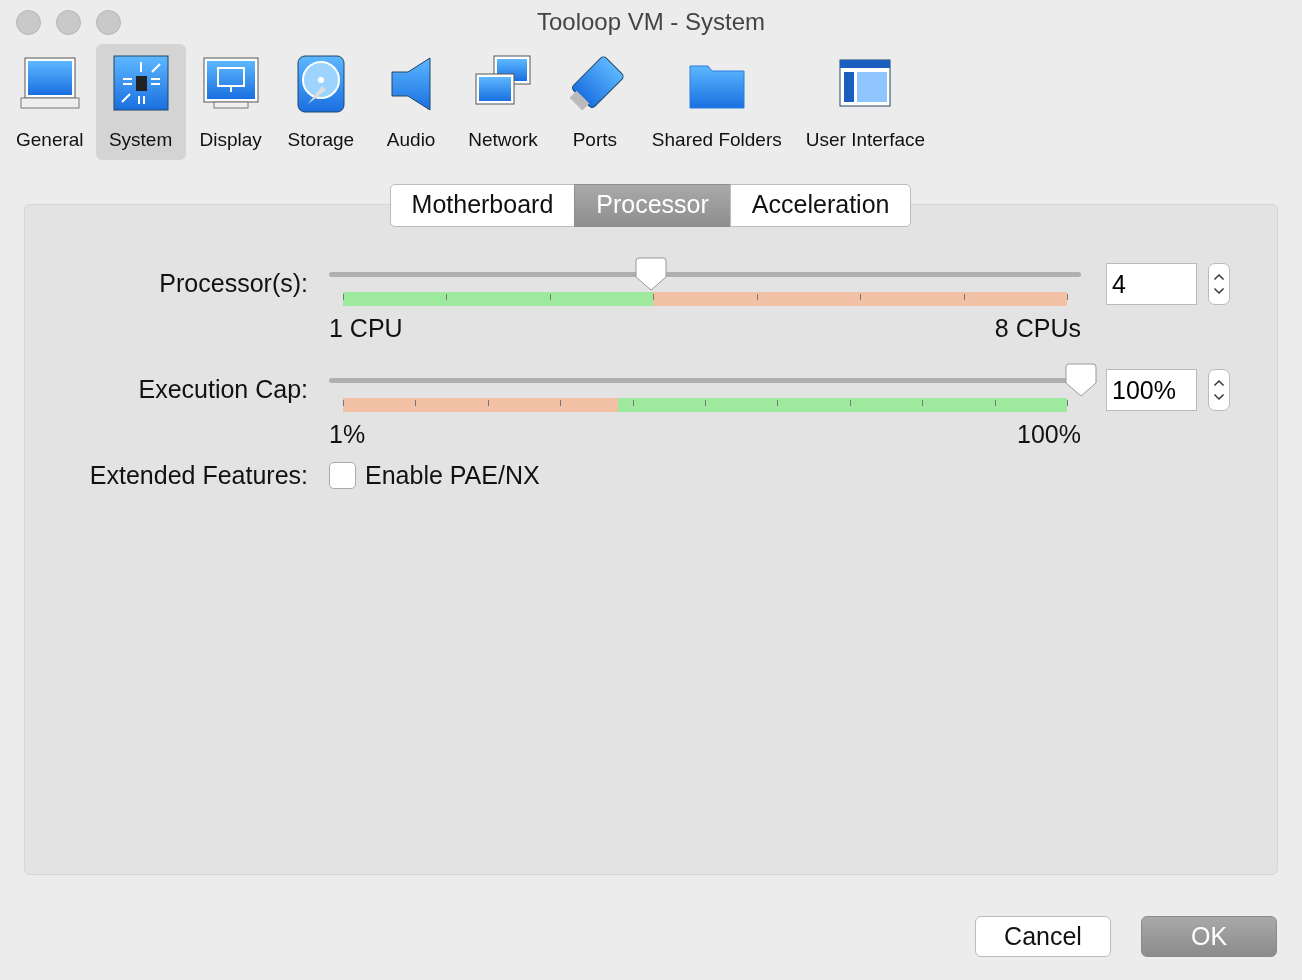  Describe the element at coordinates (865, 102) in the screenshot. I see `toolbar-button: User Interface` at that location.